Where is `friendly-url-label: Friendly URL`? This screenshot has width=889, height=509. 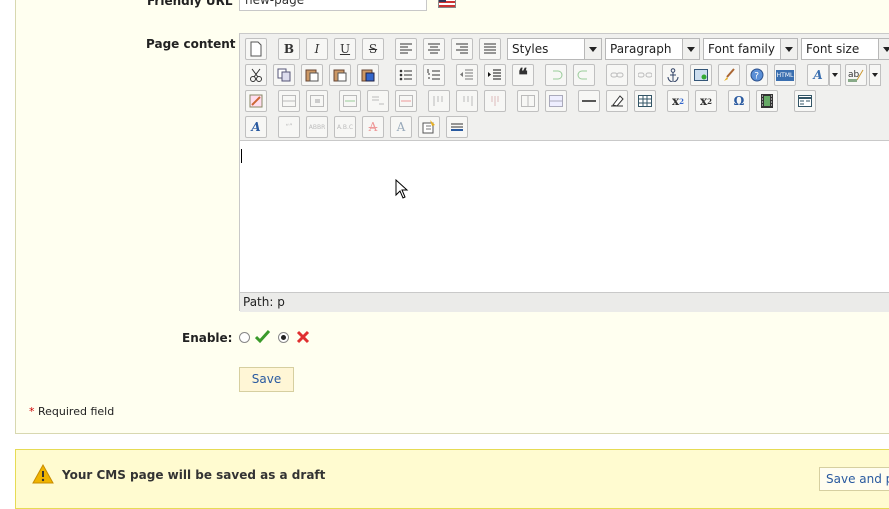
friendly-url-label: Friendly URL is located at coordinates (190, 4).